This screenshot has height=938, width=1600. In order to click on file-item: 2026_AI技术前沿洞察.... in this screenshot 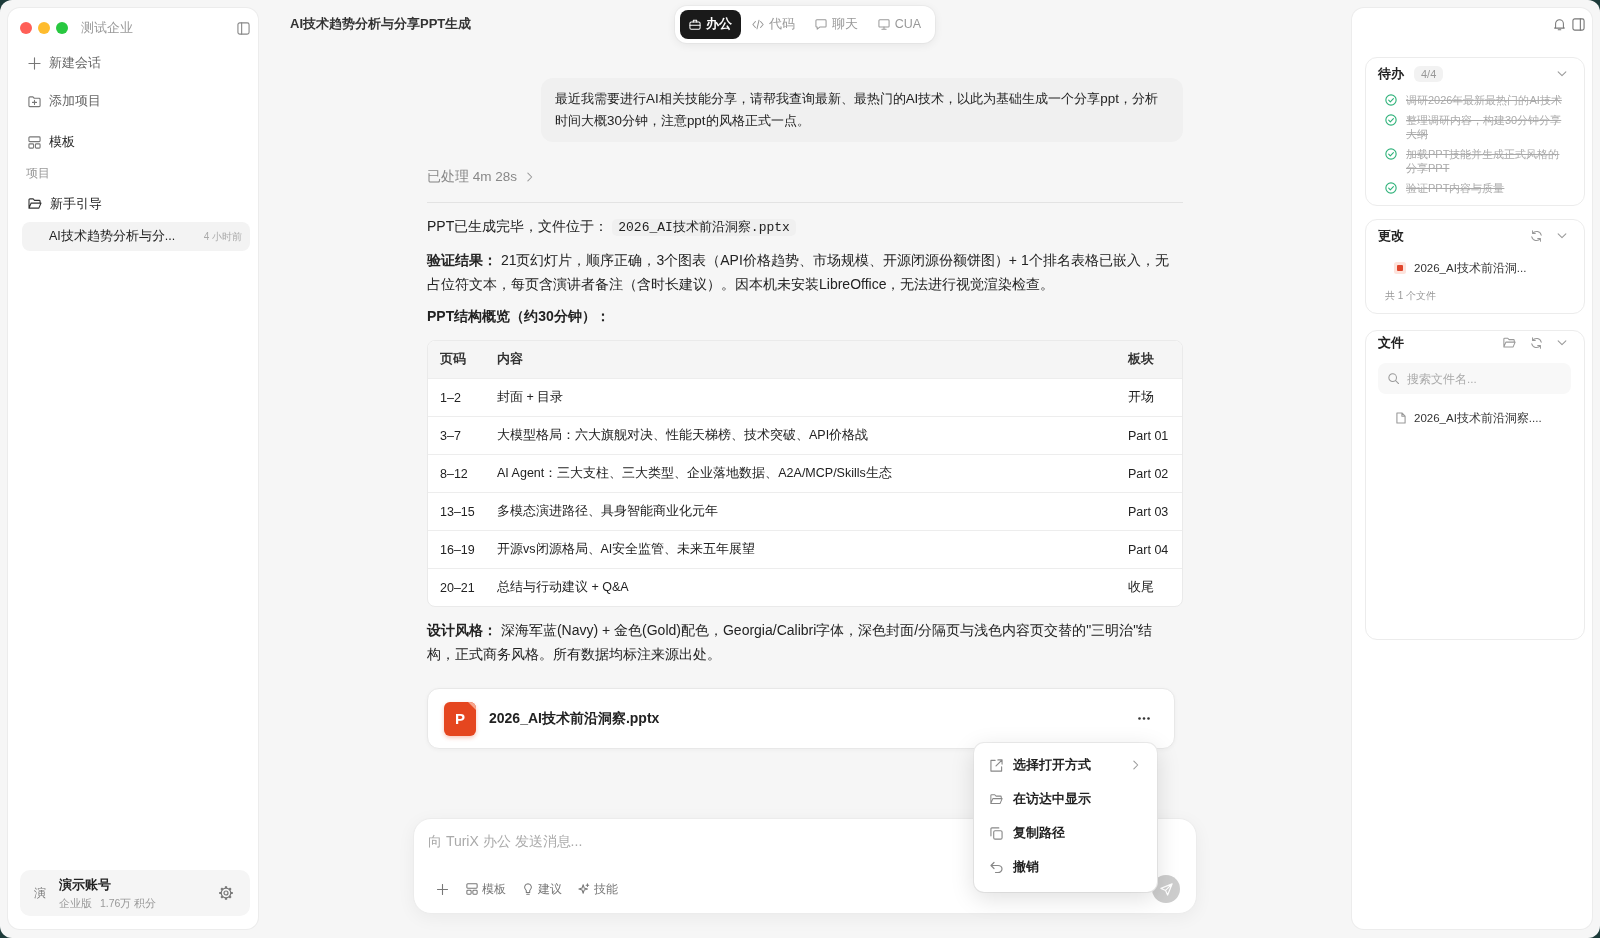, I will do `click(1460, 418)`.